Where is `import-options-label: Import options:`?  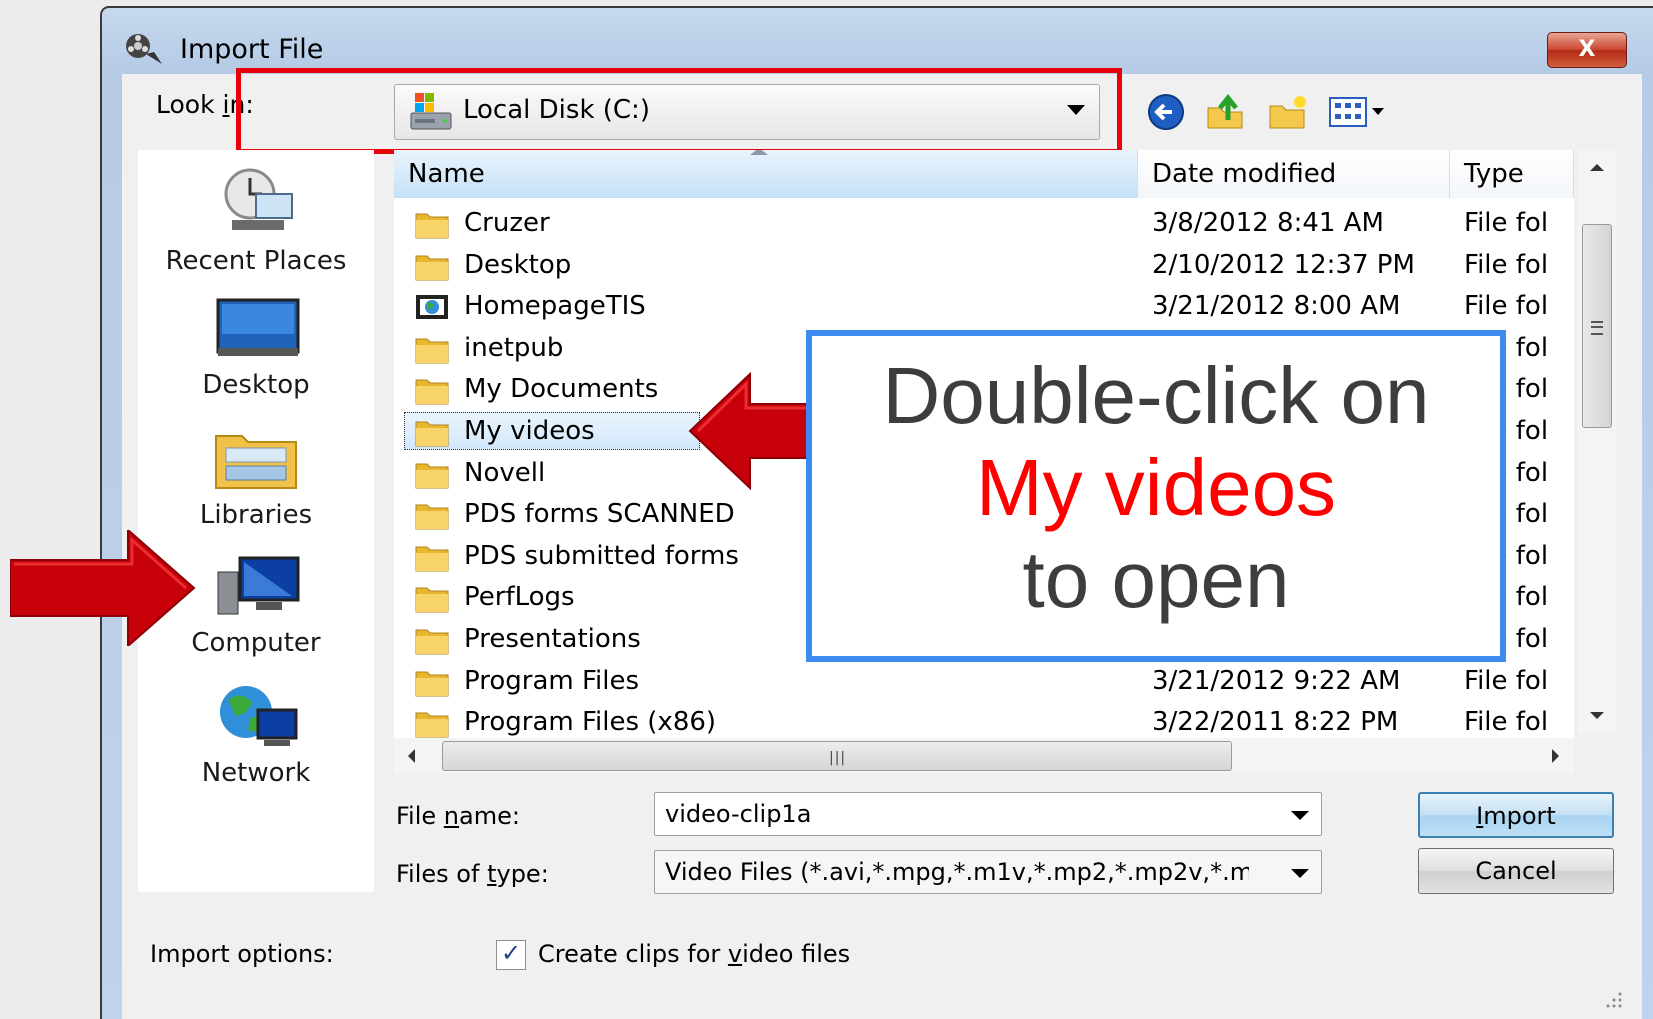 import-options-label: Import options: is located at coordinates (242, 954).